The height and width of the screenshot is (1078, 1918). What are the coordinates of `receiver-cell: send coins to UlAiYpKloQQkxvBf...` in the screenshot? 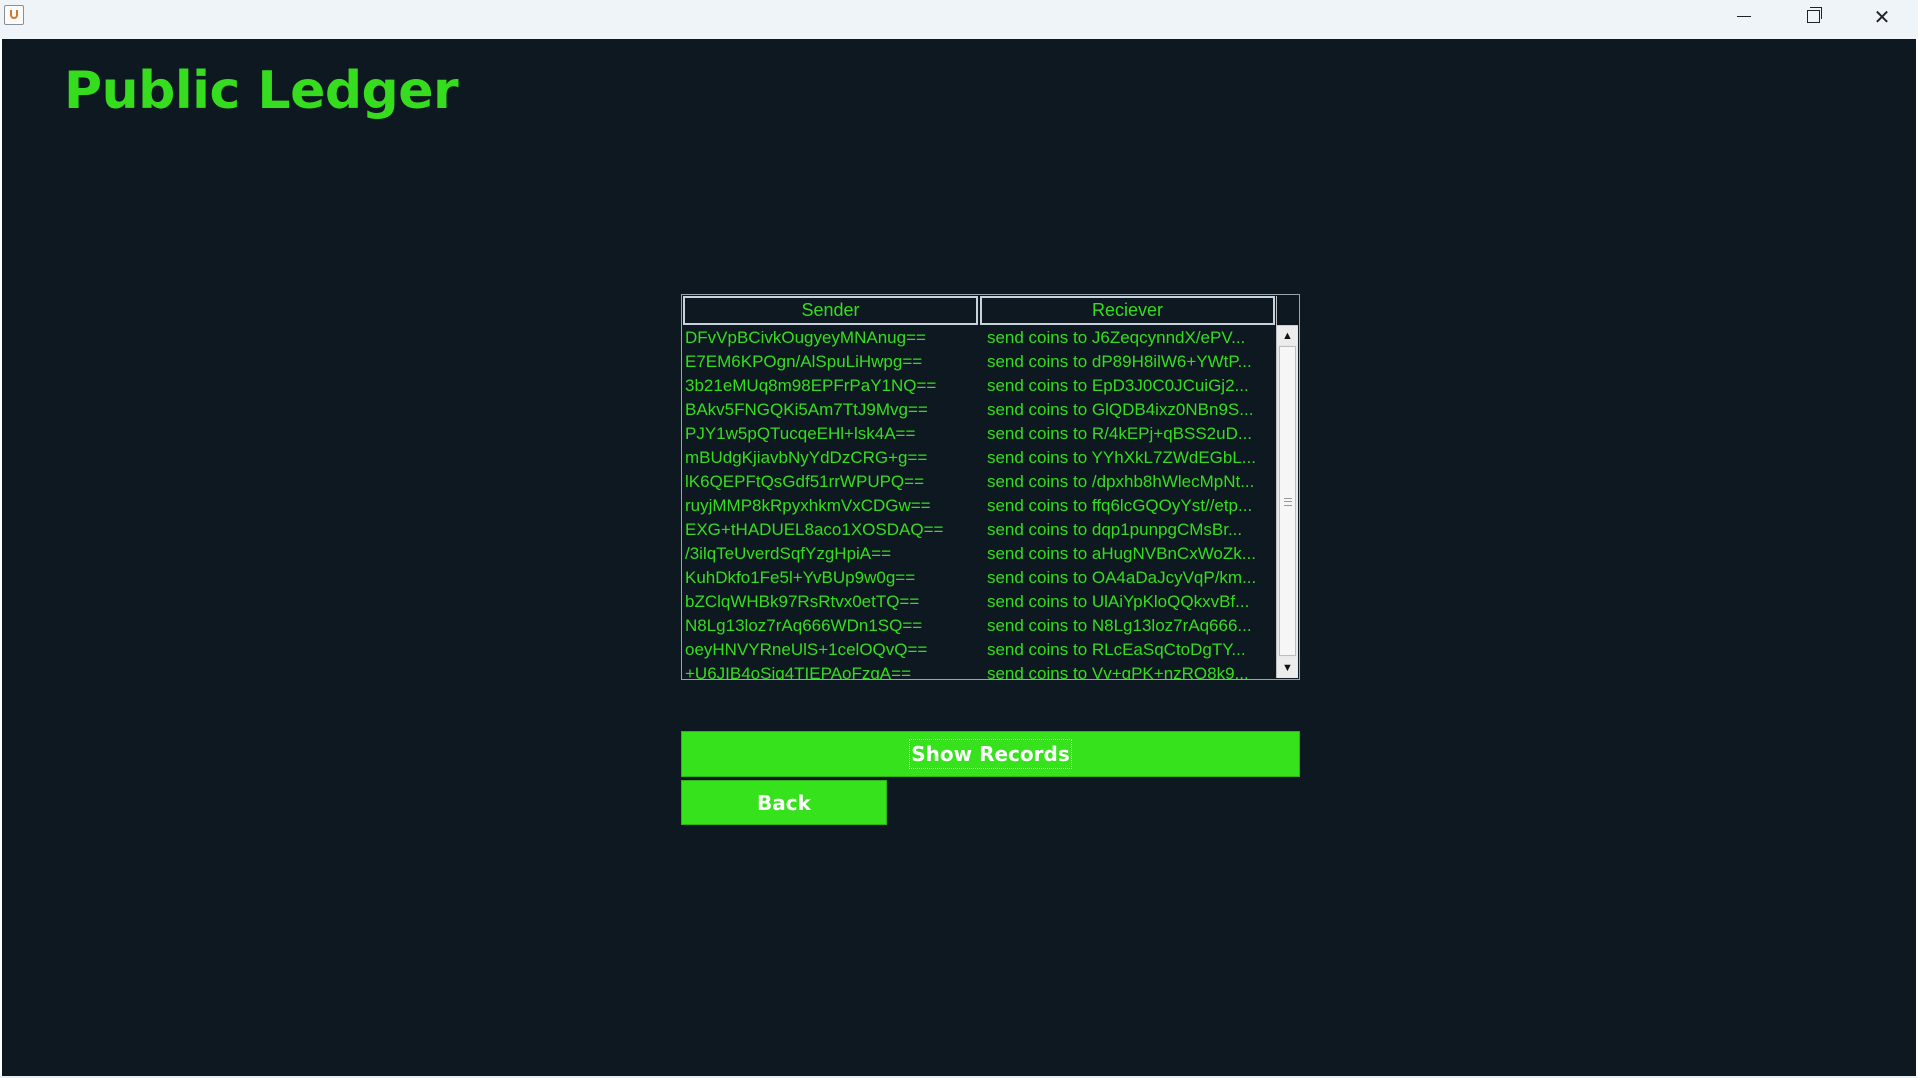 It's located at (1128, 602).